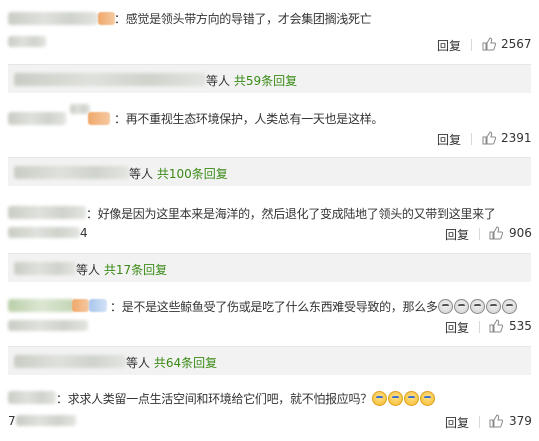 The width and height of the screenshot is (539, 441). What do you see at coordinates (185, 363) in the screenshot?
I see `subreply-count: 共64条回复` at bounding box center [185, 363].